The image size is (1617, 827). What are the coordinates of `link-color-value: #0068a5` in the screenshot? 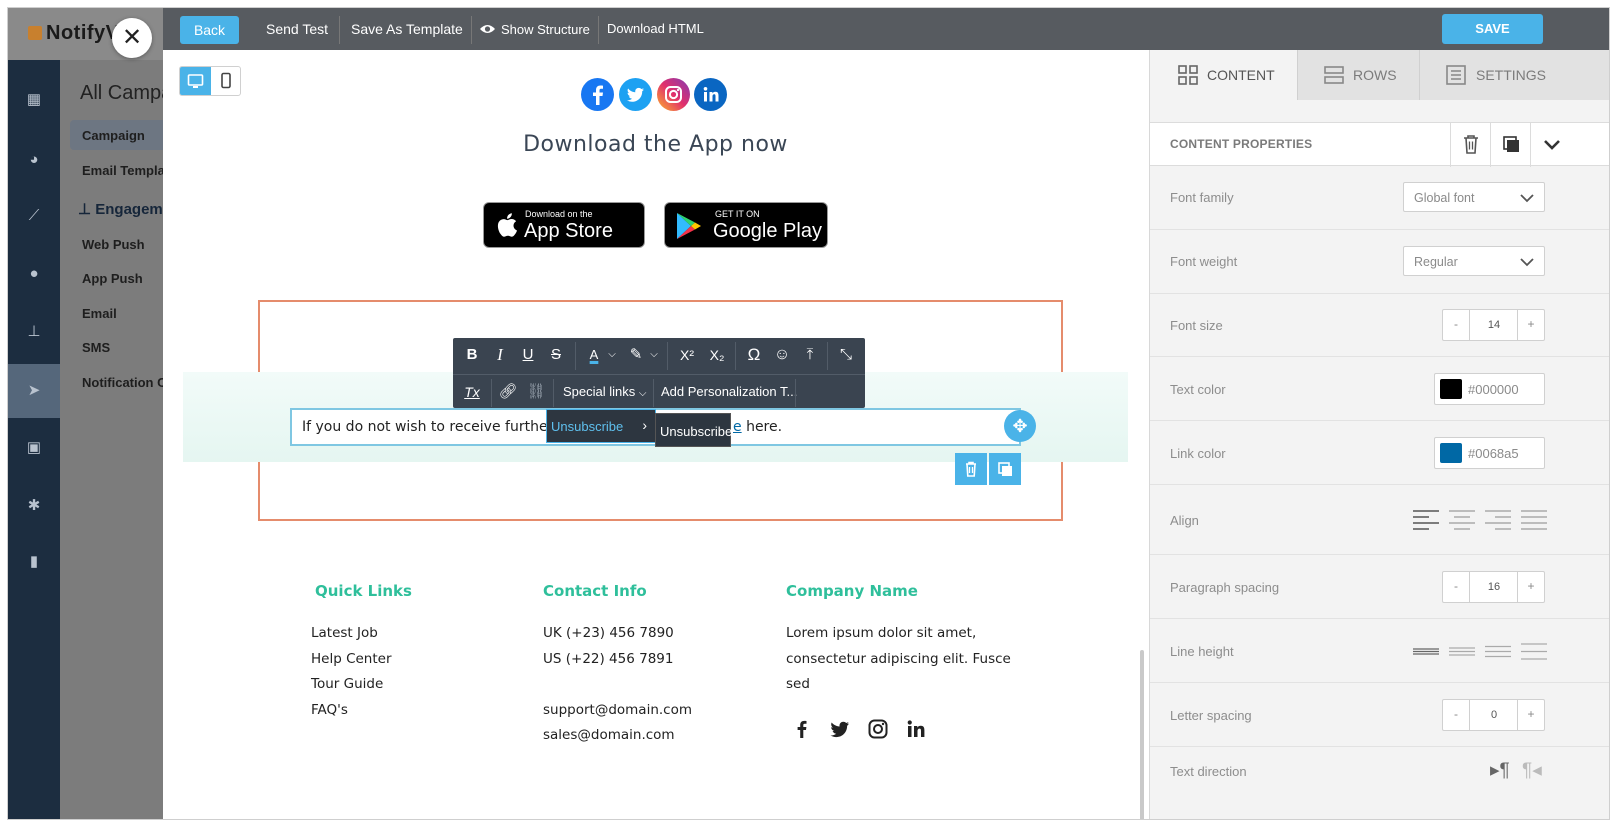 It's located at (1493, 453).